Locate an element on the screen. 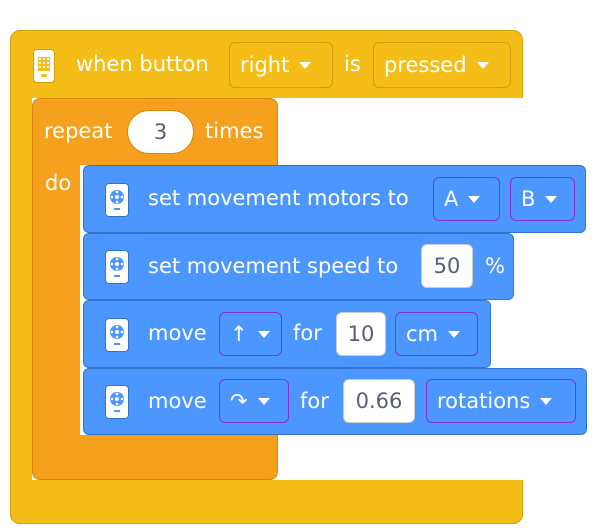 The width and height of the screenshot is (608, 529). speed-value: 50 is located at coordinates (447, 266).